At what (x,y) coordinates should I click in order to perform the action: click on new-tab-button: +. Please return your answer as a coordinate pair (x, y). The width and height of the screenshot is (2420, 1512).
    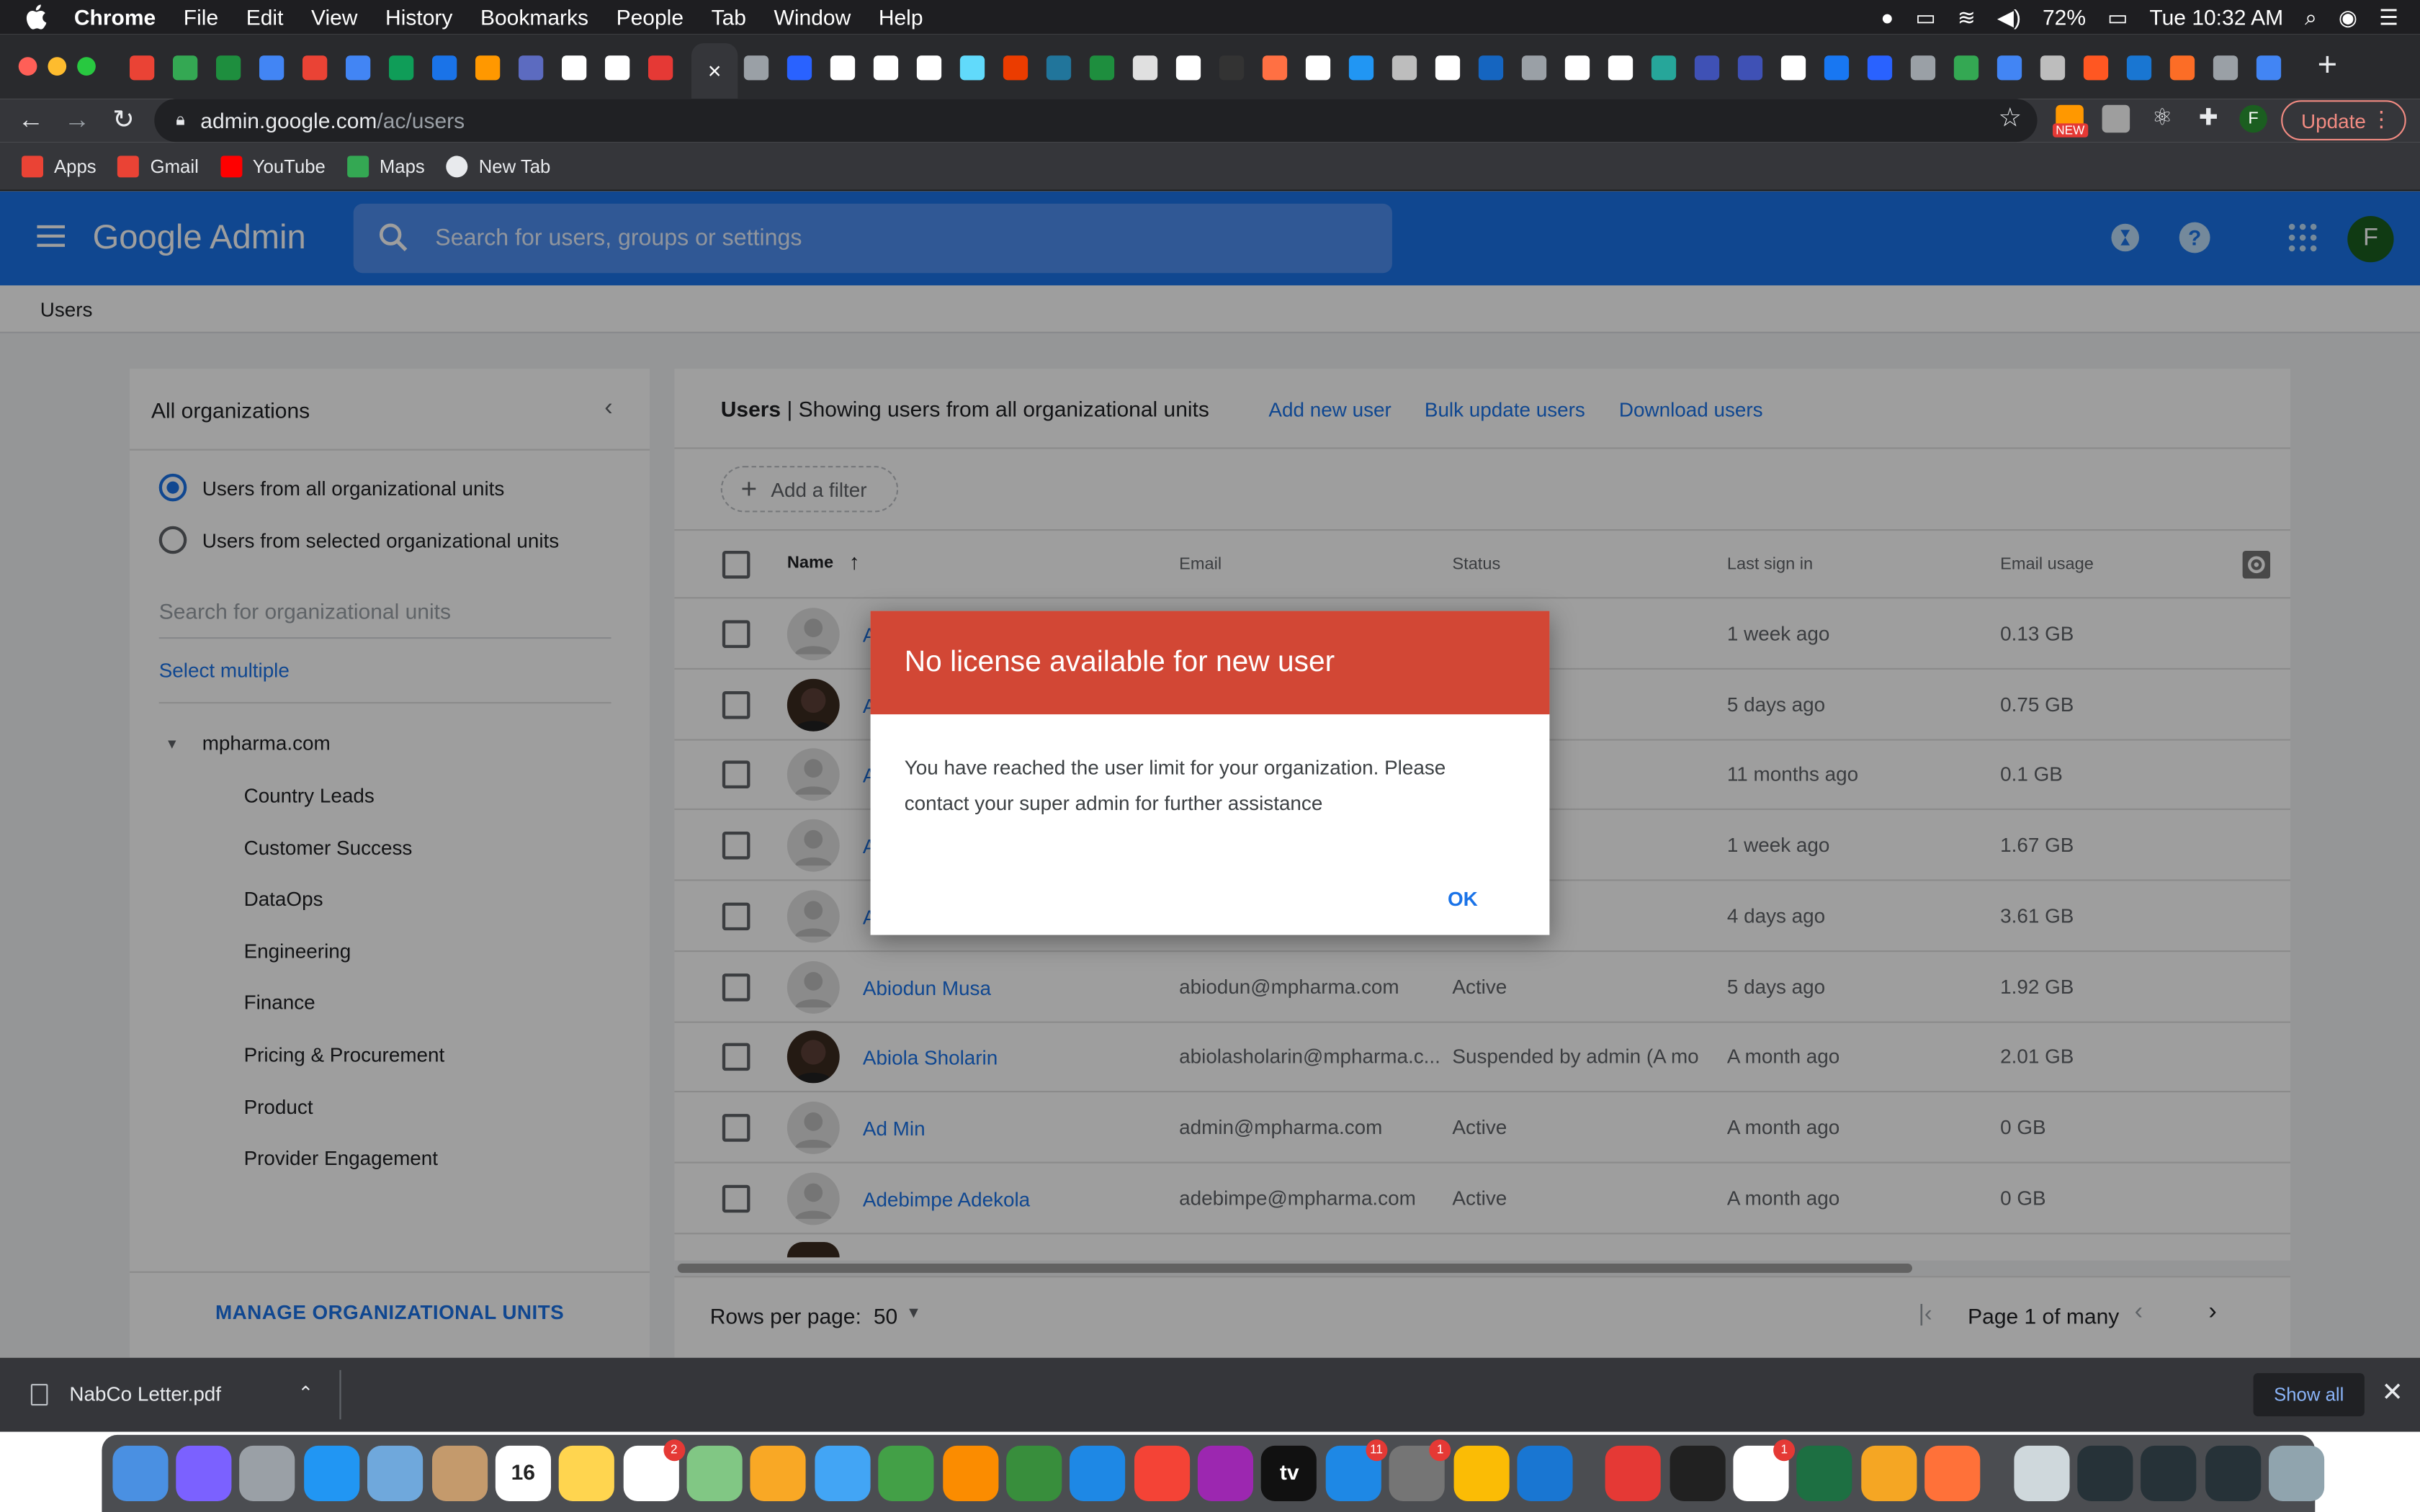
    Looking at the image, I should click on (2327, 64).